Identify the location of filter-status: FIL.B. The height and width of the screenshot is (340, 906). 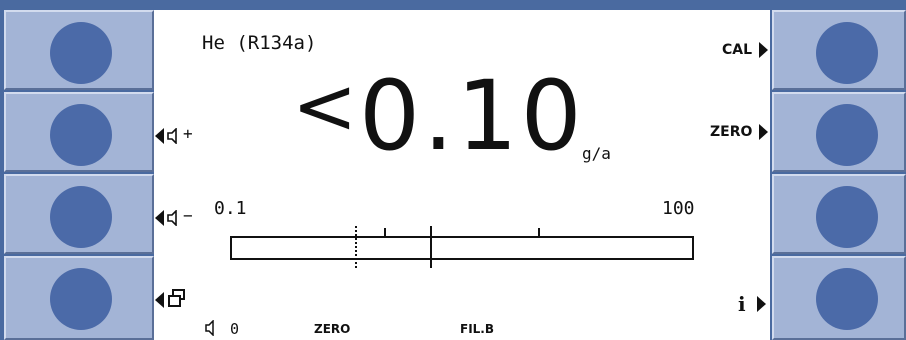
(477, 329).